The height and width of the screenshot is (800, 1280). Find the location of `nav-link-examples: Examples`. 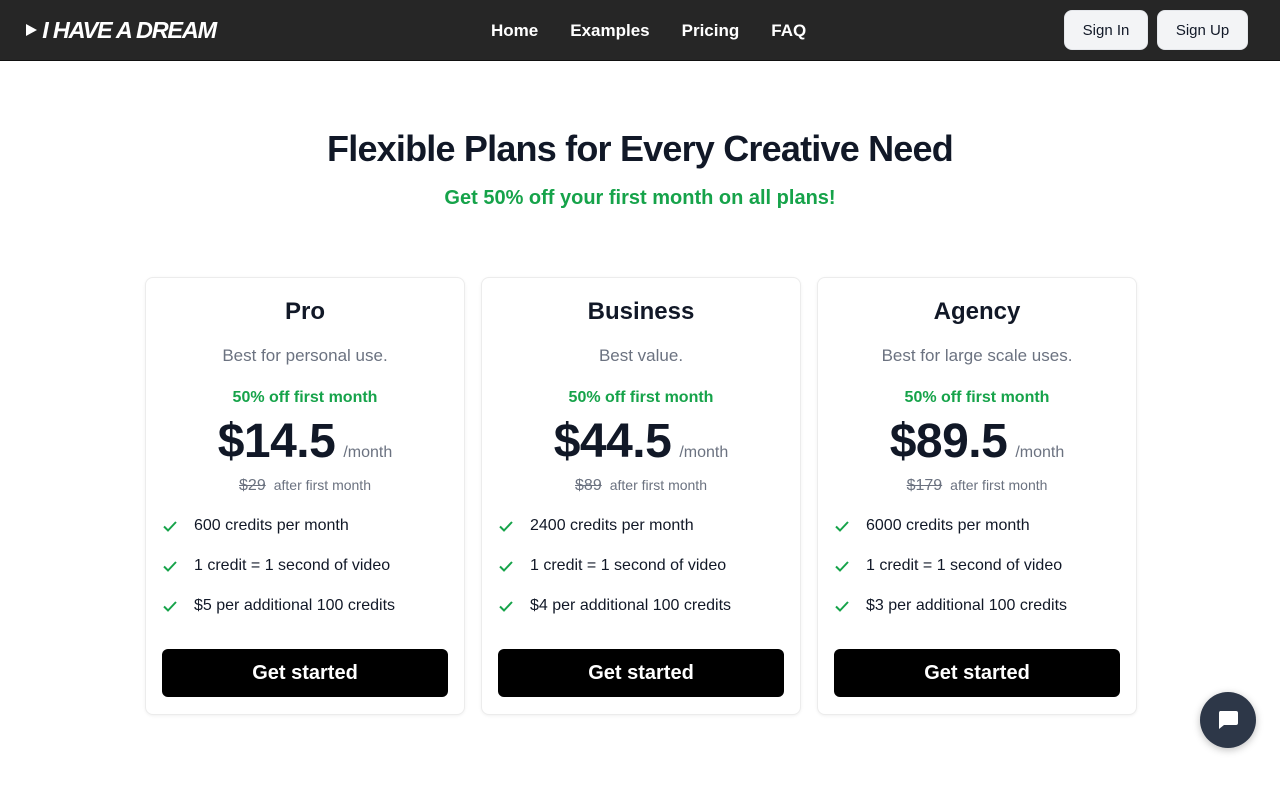

nav-link-examples: Examples is located at coordinates (609, 31).